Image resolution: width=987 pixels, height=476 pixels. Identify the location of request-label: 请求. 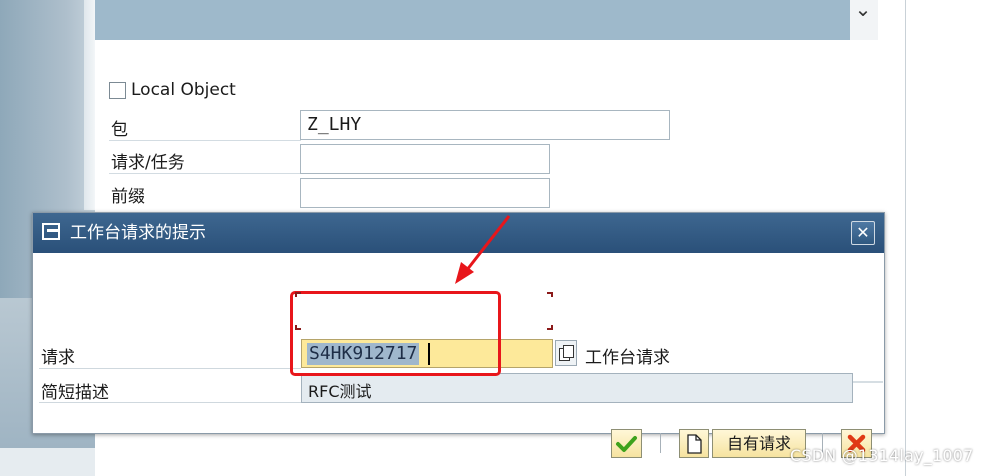
(58, 358).